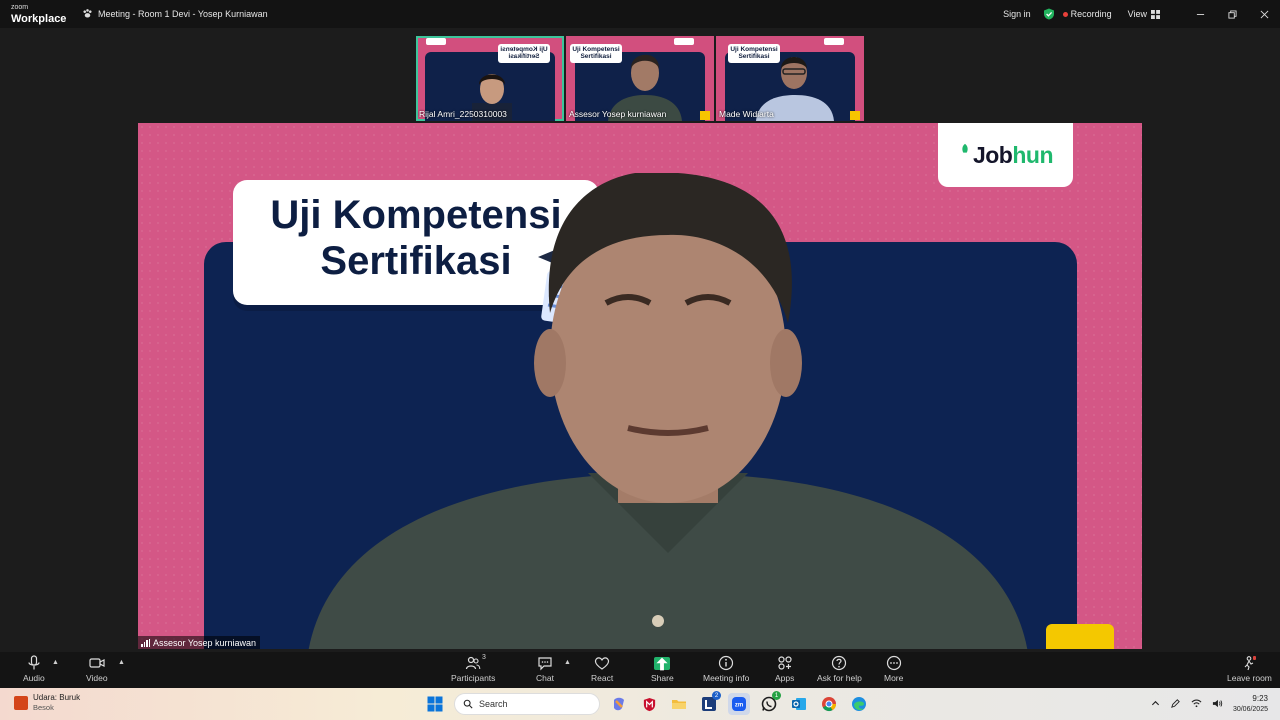 The height and width of the screenshot is (720, 1280). Describe the element at coordinates (785, 663) in the screenshot. I see `apps-icon` at that location.